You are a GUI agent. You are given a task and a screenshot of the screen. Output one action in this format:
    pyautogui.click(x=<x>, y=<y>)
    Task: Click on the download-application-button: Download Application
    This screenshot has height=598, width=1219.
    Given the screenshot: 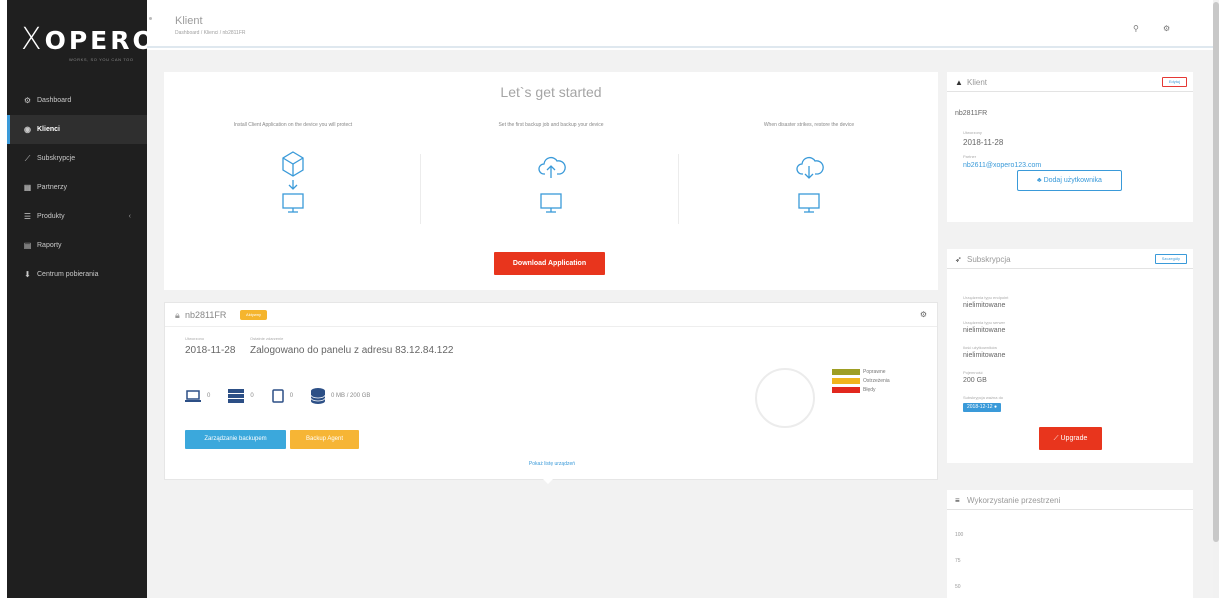 What is the action you would take?
    pyautogui.click(x=549, y=263)
    